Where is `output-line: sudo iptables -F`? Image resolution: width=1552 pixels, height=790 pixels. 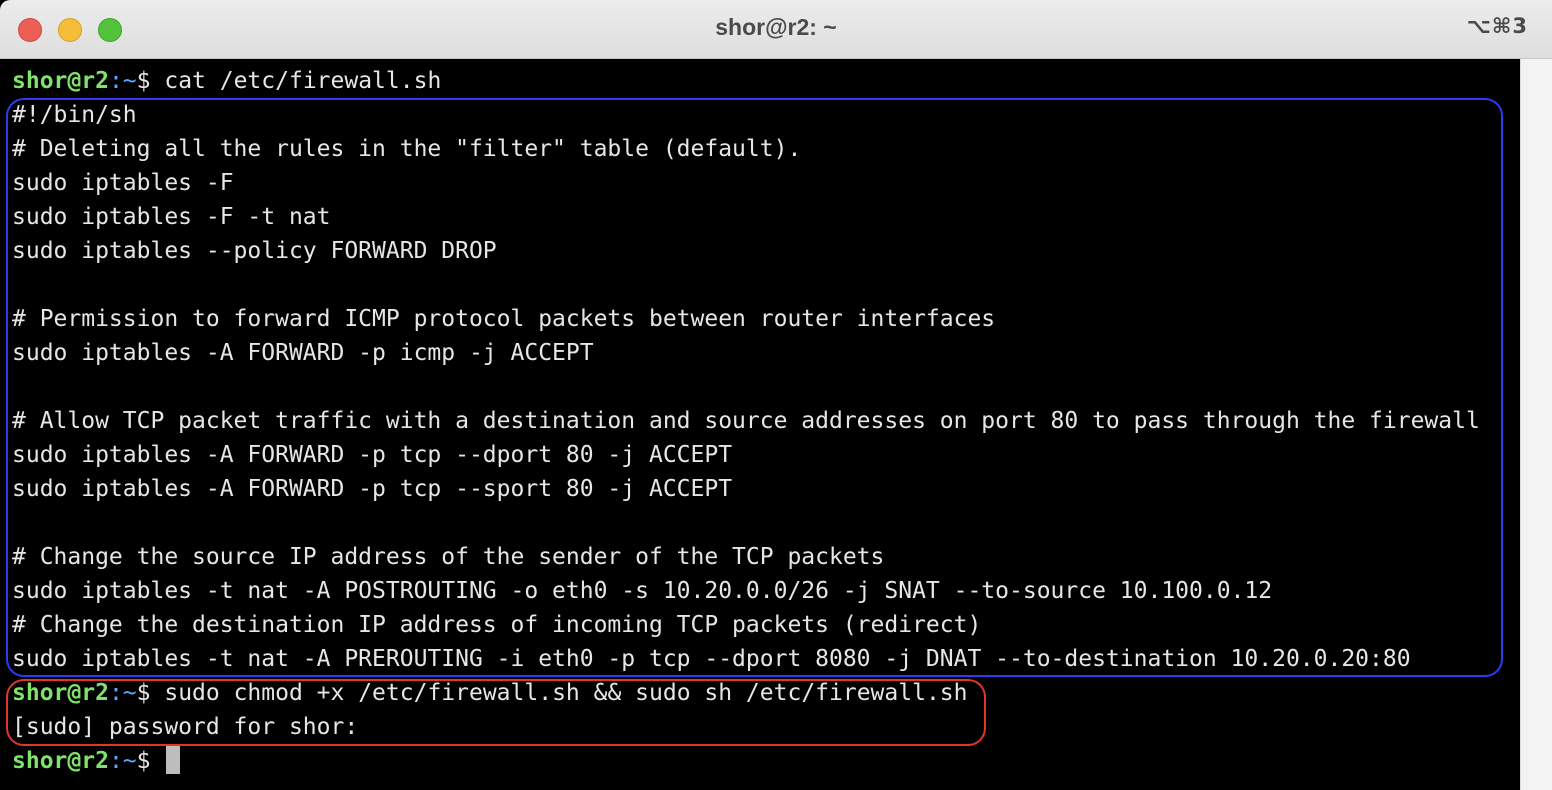
output-line: sudo iptables -F is located at coordinates (123, 183).